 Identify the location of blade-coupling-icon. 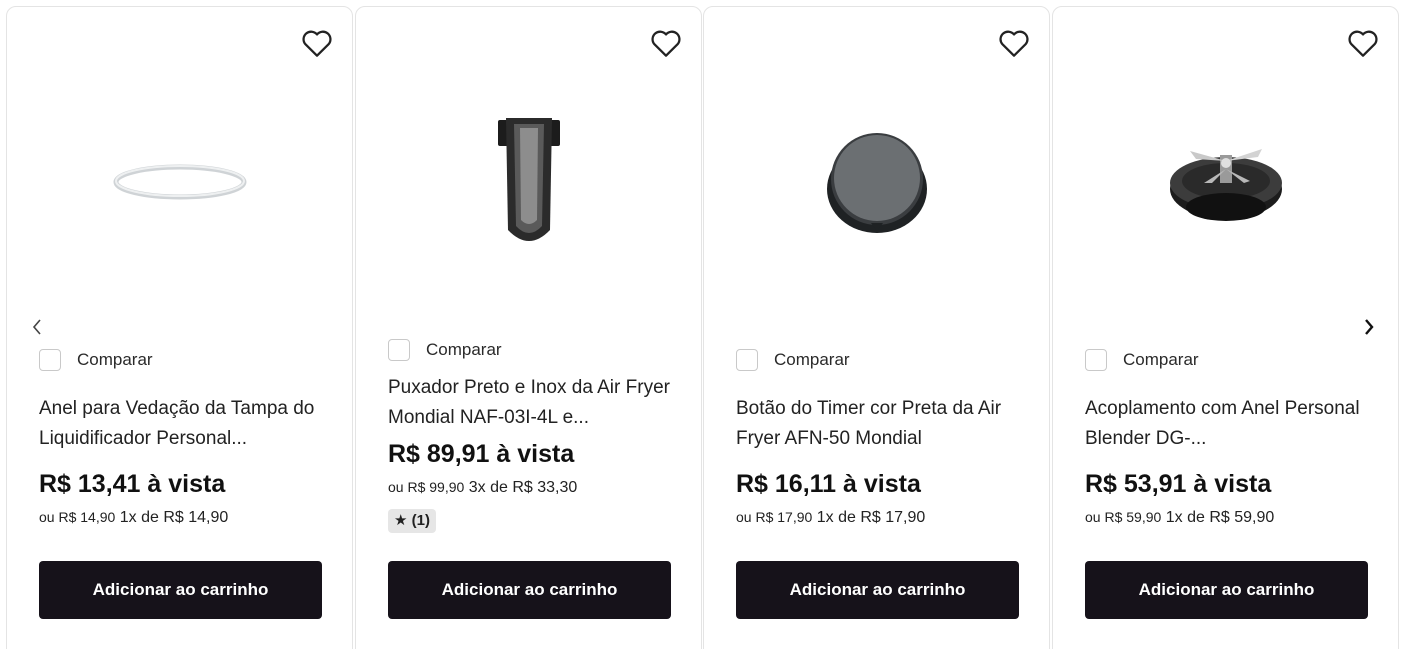
(1225, 185).